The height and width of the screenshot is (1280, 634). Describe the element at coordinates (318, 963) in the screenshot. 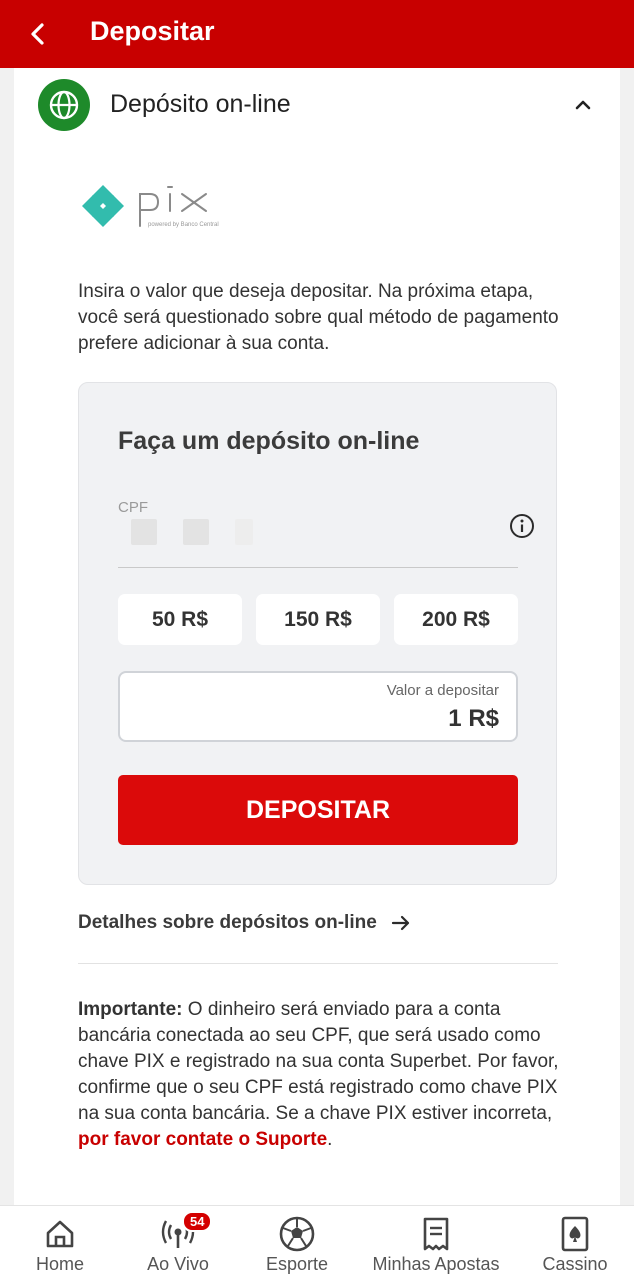

I see `divider` at that location.